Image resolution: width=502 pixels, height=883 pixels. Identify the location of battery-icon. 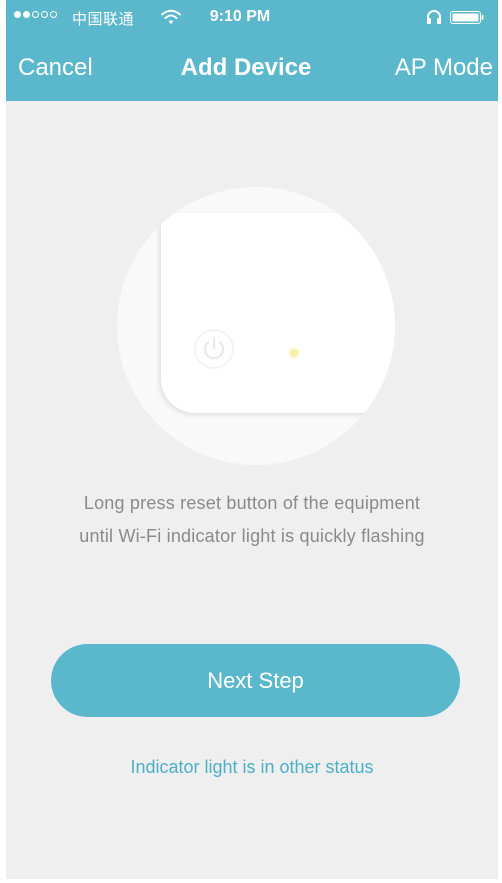
(467, 17).